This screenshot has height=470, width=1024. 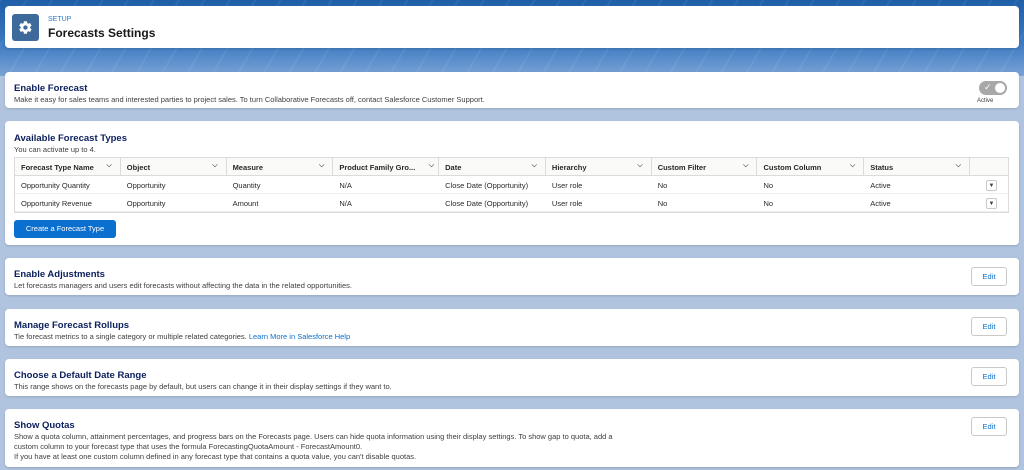 What do you see at coordinates (299, 336) in the screenshot?
I see `help-link: Learn More in Salesforce Help` at bounding box center [299, 336].